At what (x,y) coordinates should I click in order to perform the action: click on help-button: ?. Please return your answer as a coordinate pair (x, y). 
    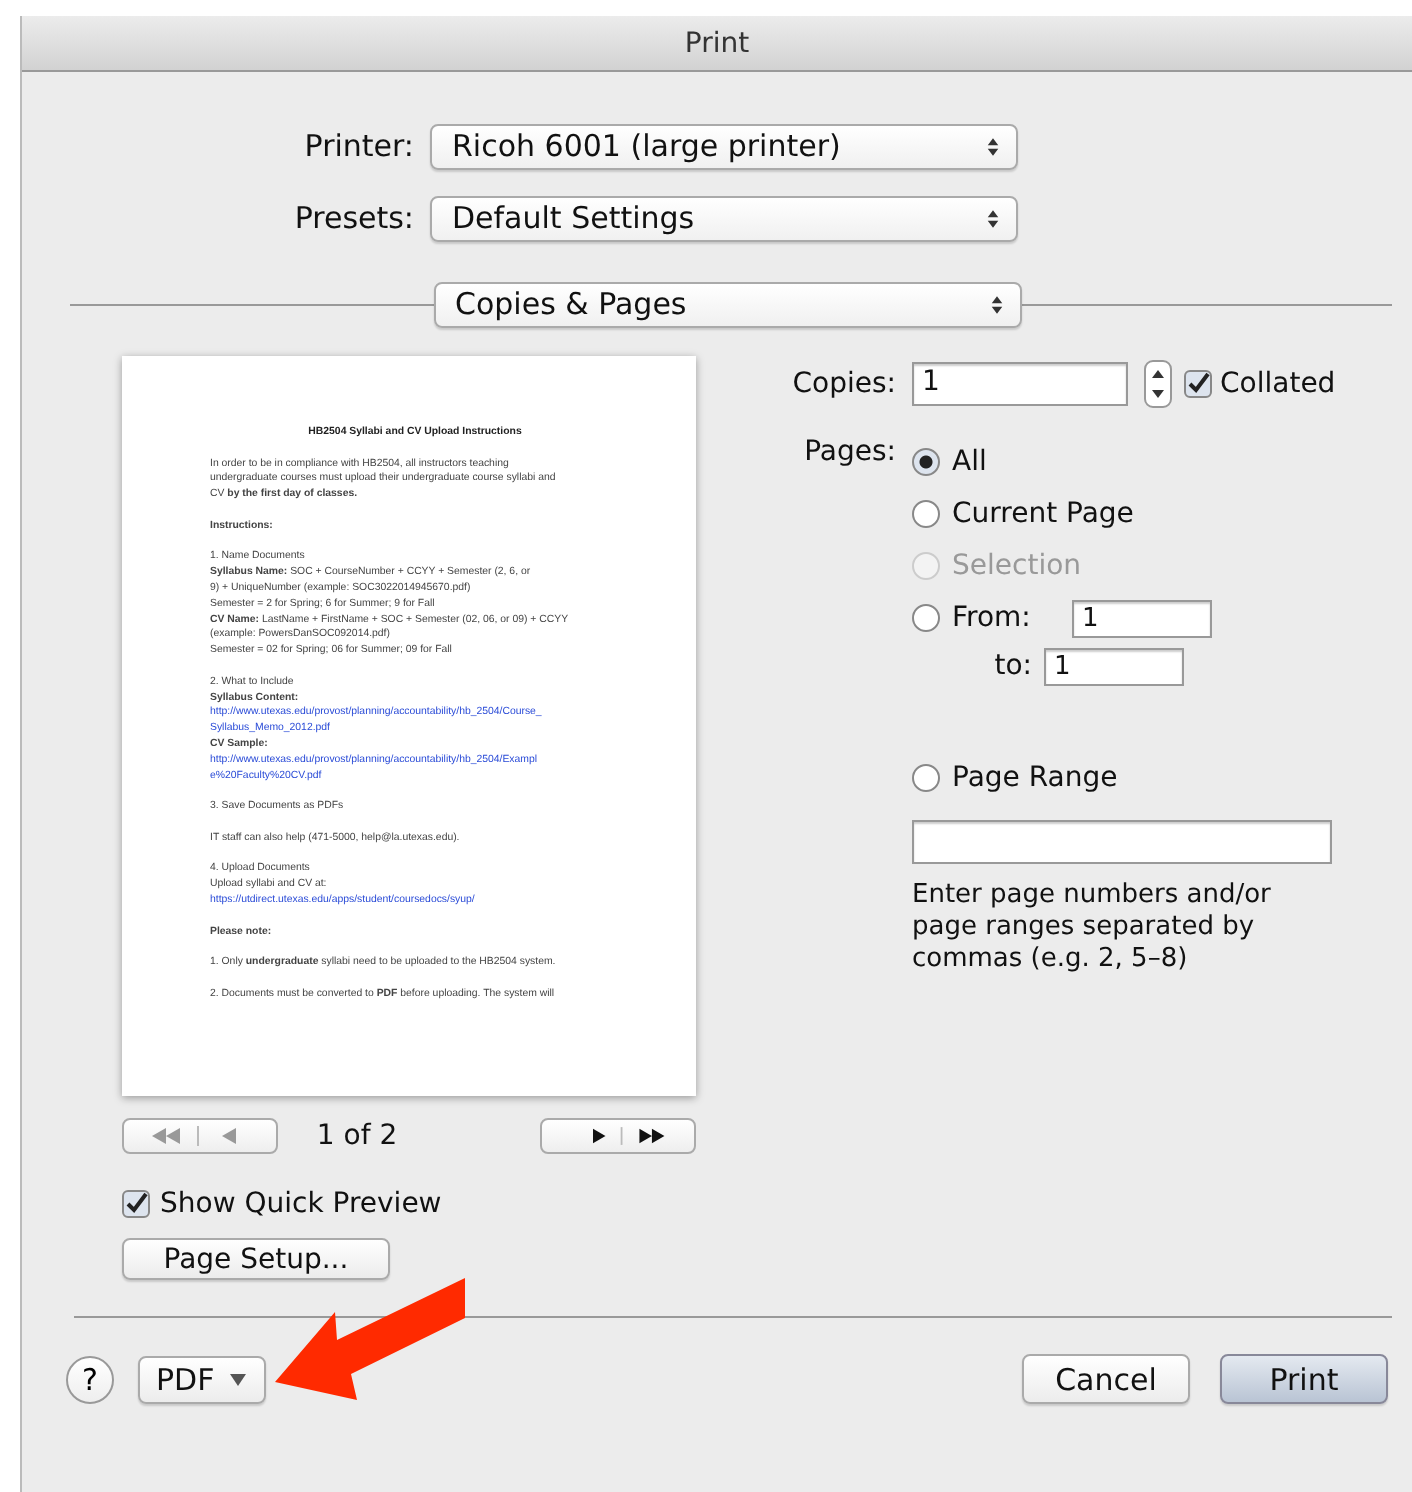
    Looking at the image, I should click on (90, 1379).